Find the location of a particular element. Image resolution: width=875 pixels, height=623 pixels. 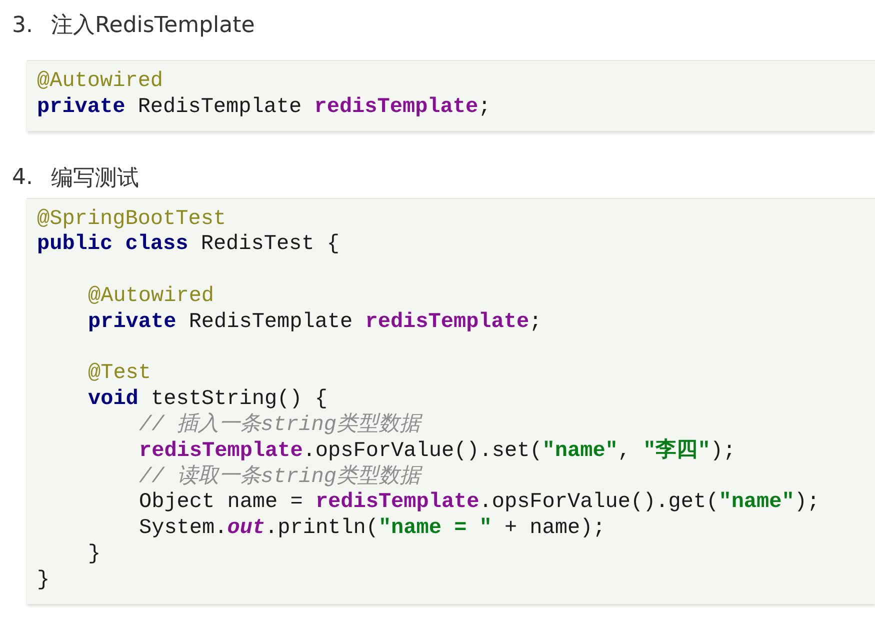

code-line: Object name = redisTemplate.opsForValue().get("name"); is located at coordinates (480, 503).